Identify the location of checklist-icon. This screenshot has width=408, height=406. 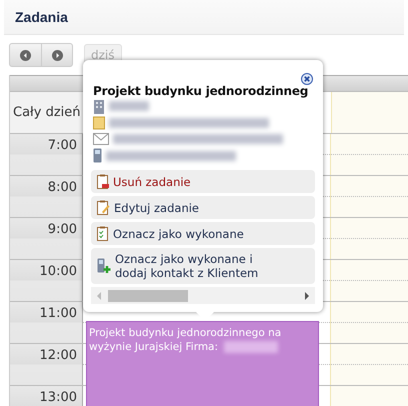
(103, 233).